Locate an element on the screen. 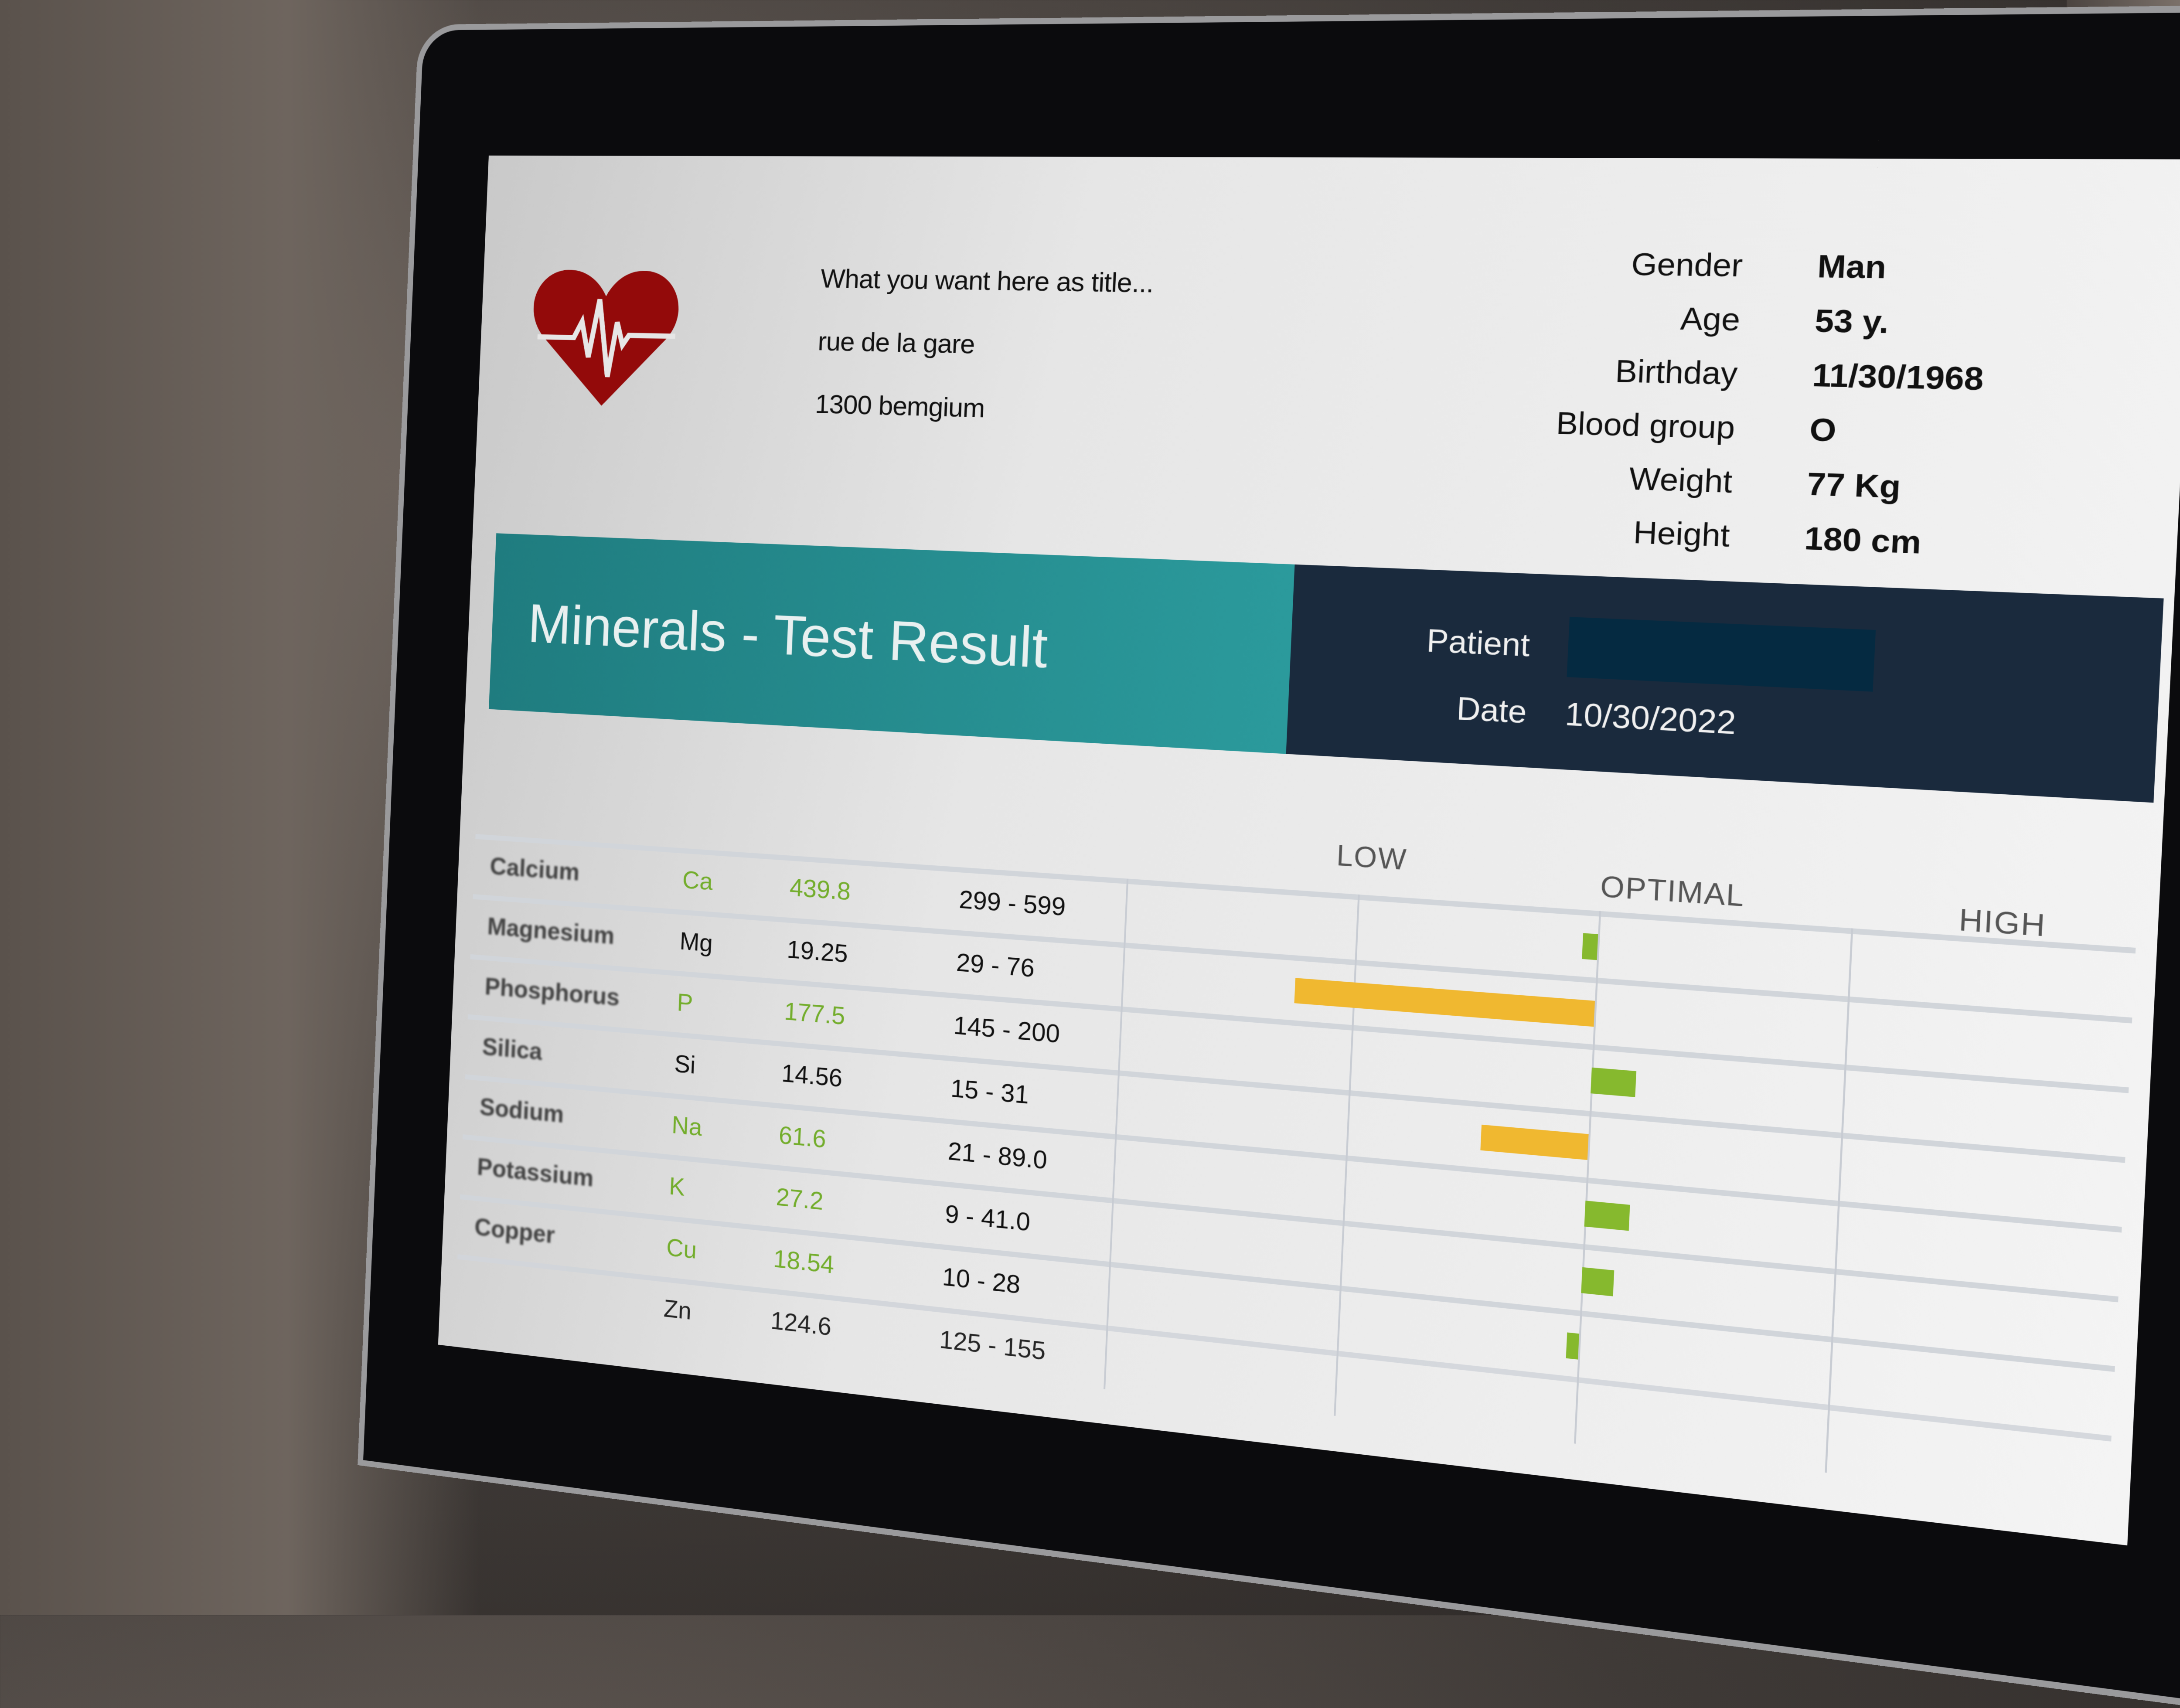  mineral-value: 124.6 is located at coordinates (801, 1324).